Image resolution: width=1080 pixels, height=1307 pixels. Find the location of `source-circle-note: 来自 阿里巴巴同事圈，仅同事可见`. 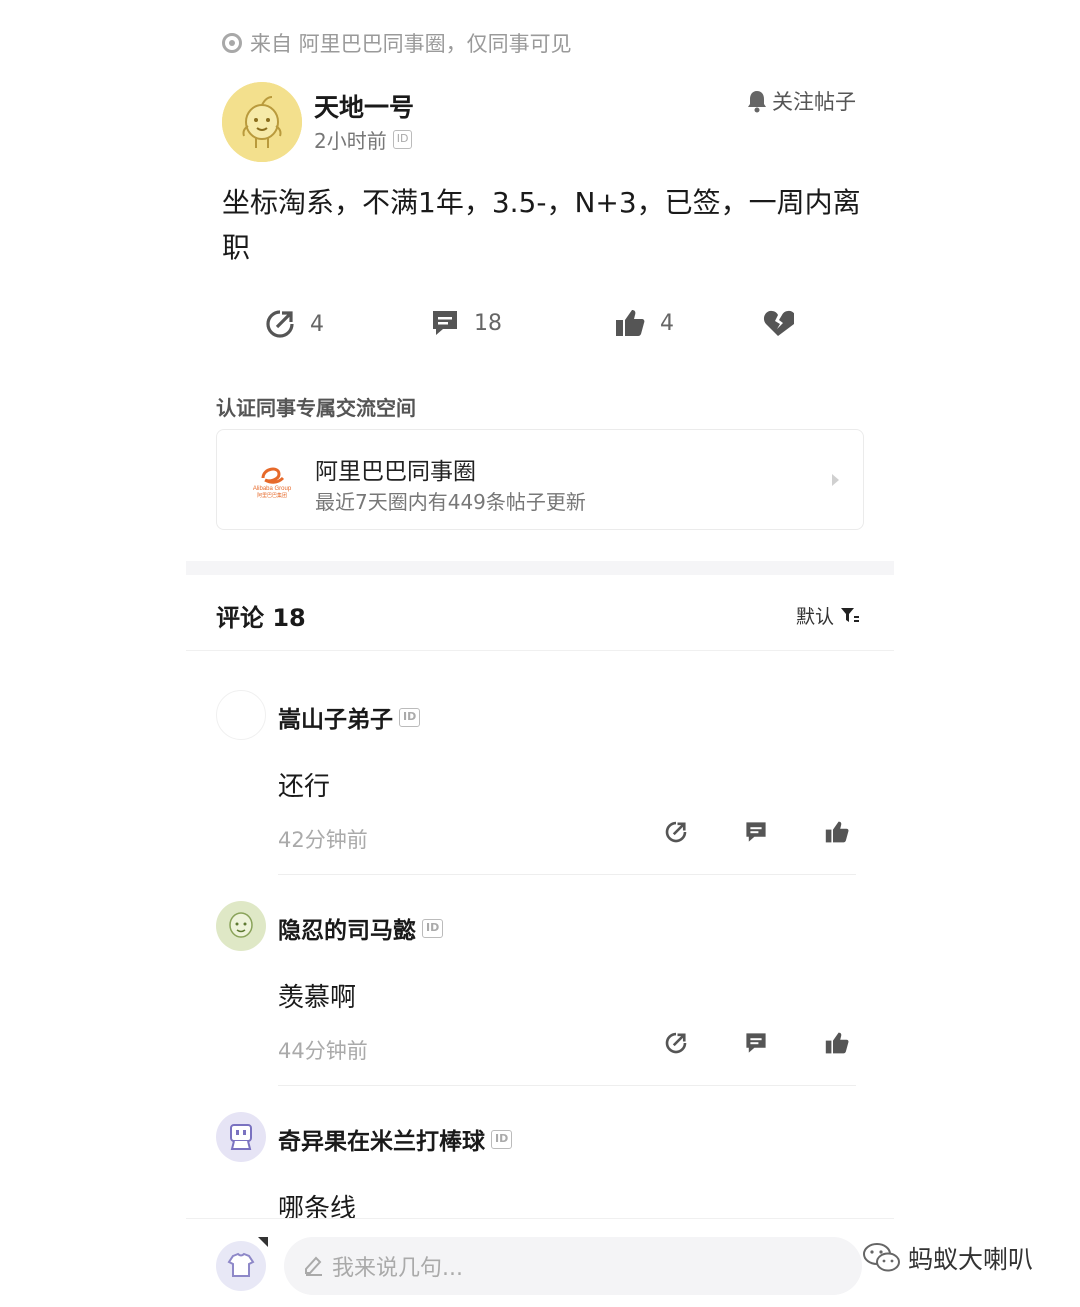

source-circle-note: 来自 阿里巴巴同事圈，仅同事可见 is located at coordinates (397, 43).